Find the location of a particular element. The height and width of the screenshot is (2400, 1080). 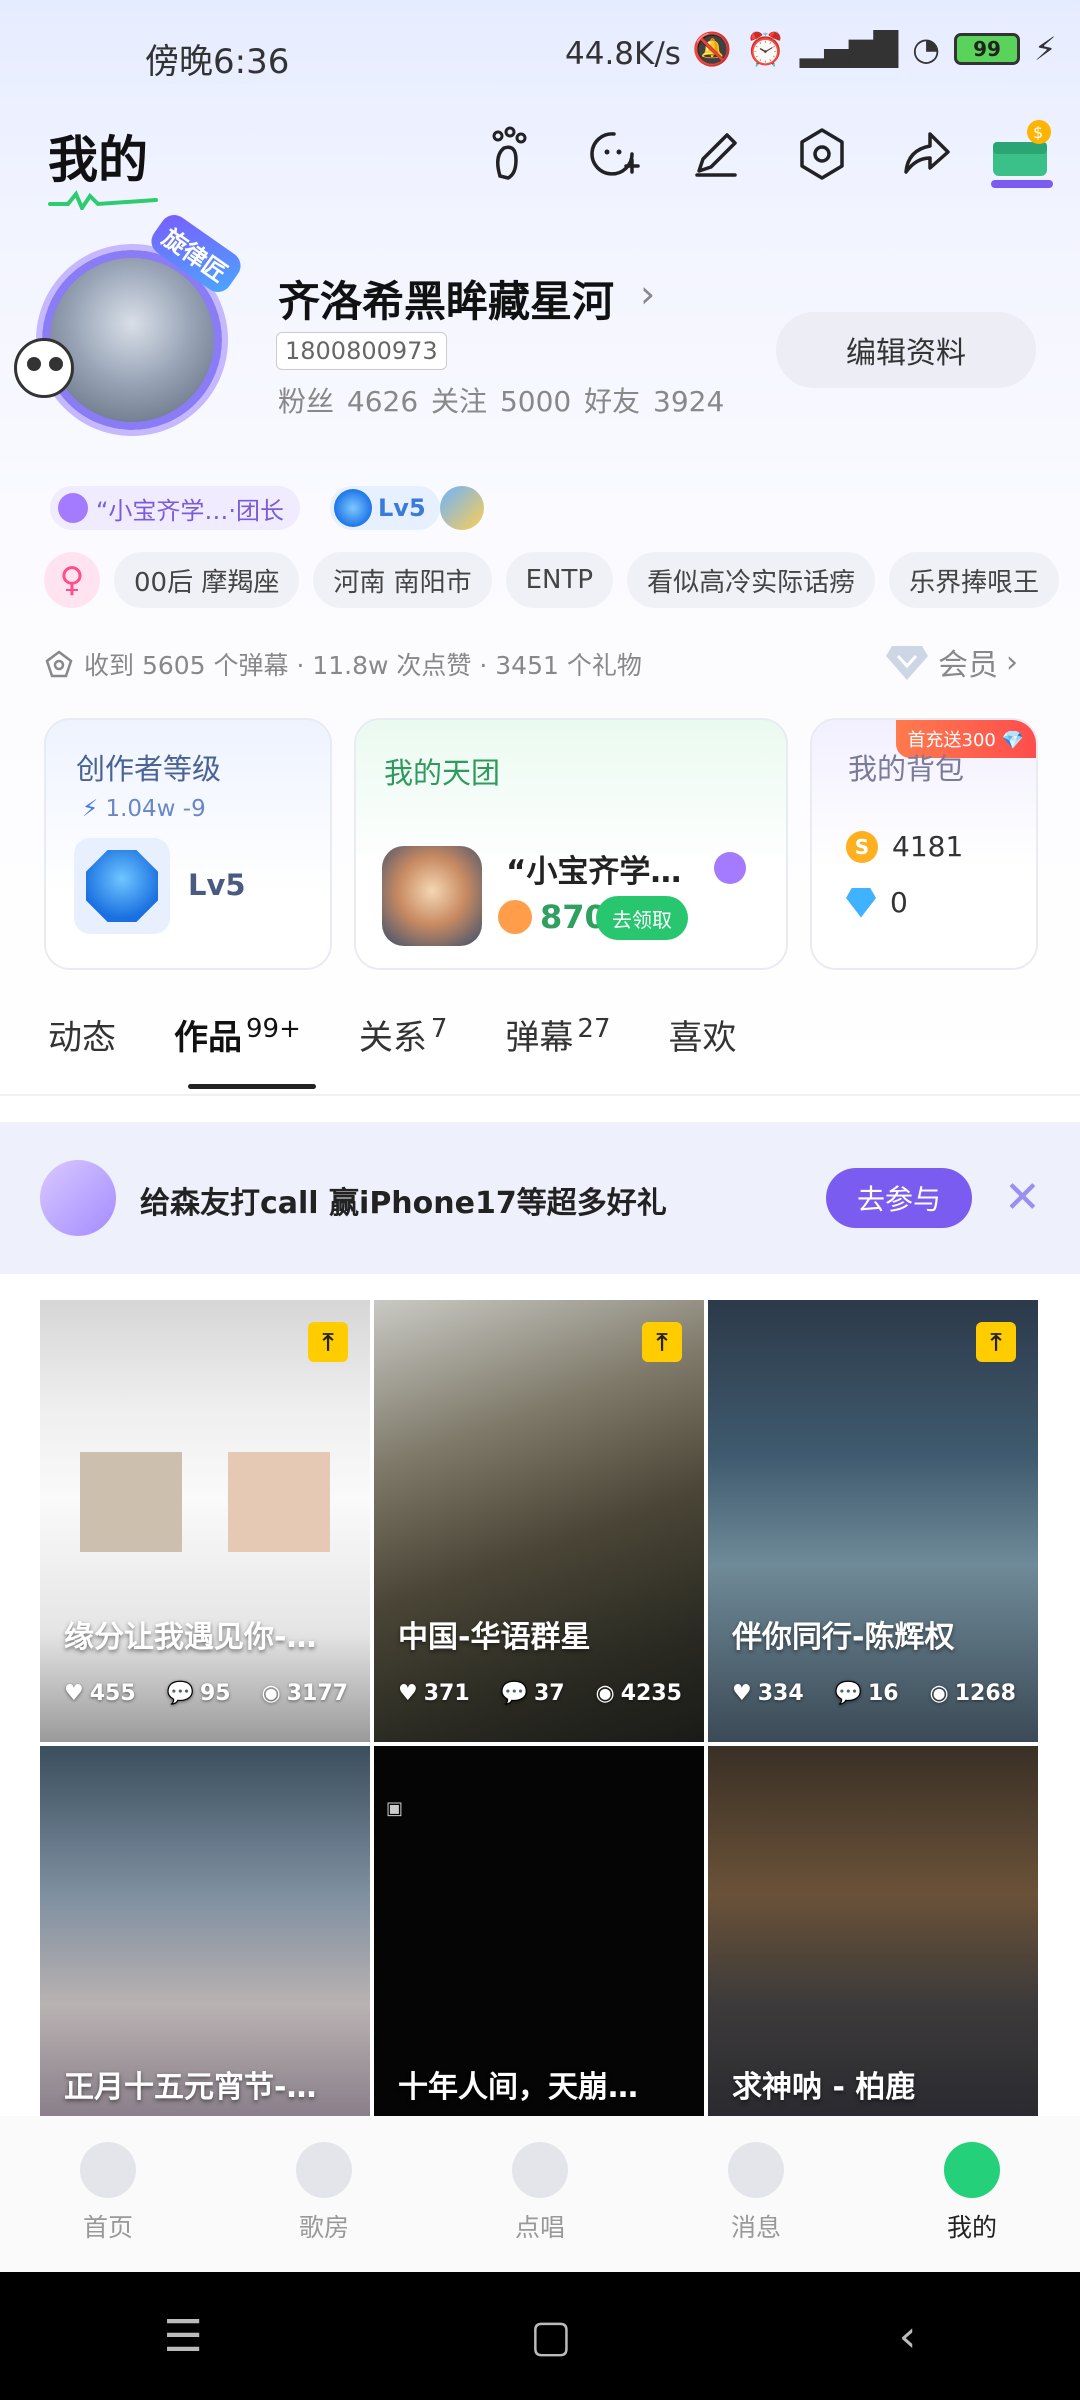

tab-label: 关系 is located at coordinates (392, 1038).